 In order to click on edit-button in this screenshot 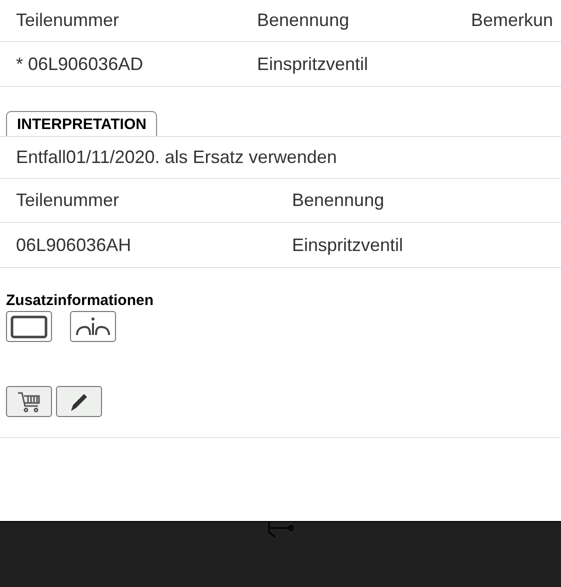, I will do `click(79, 401)`.